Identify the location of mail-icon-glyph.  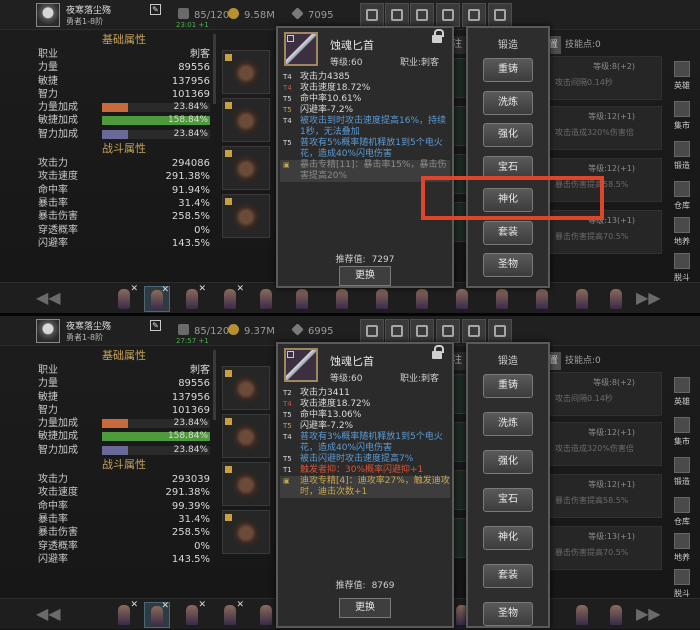
(397, 331).